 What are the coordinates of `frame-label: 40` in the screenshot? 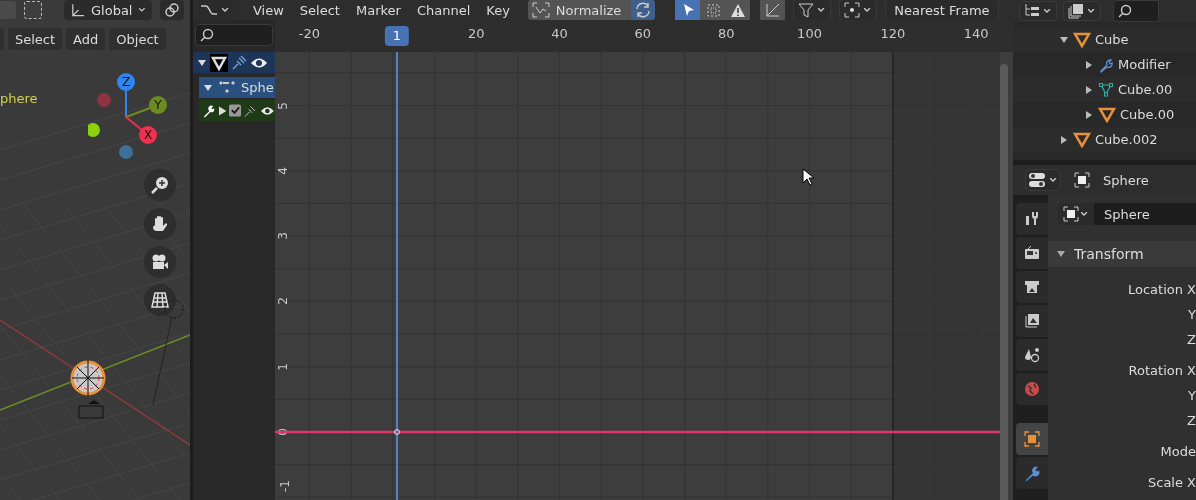 It's located at (559, 33).